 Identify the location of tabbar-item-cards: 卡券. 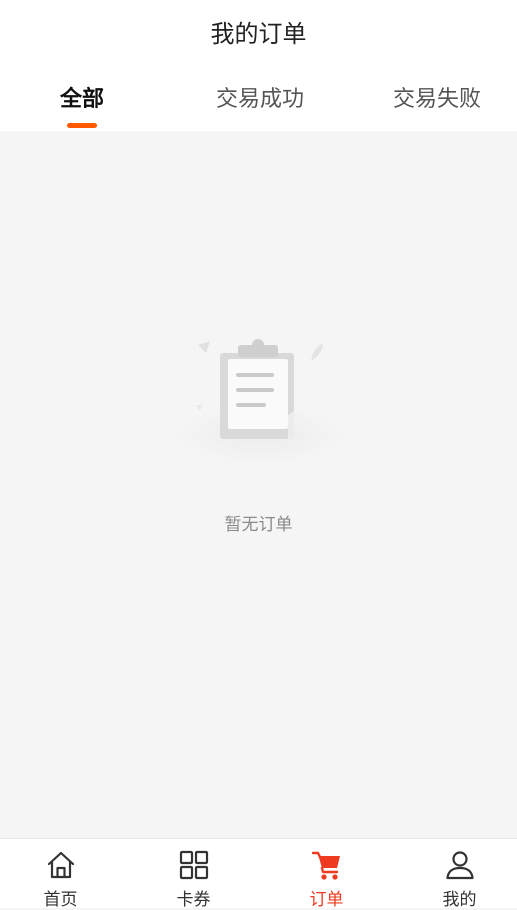
(193, 874).